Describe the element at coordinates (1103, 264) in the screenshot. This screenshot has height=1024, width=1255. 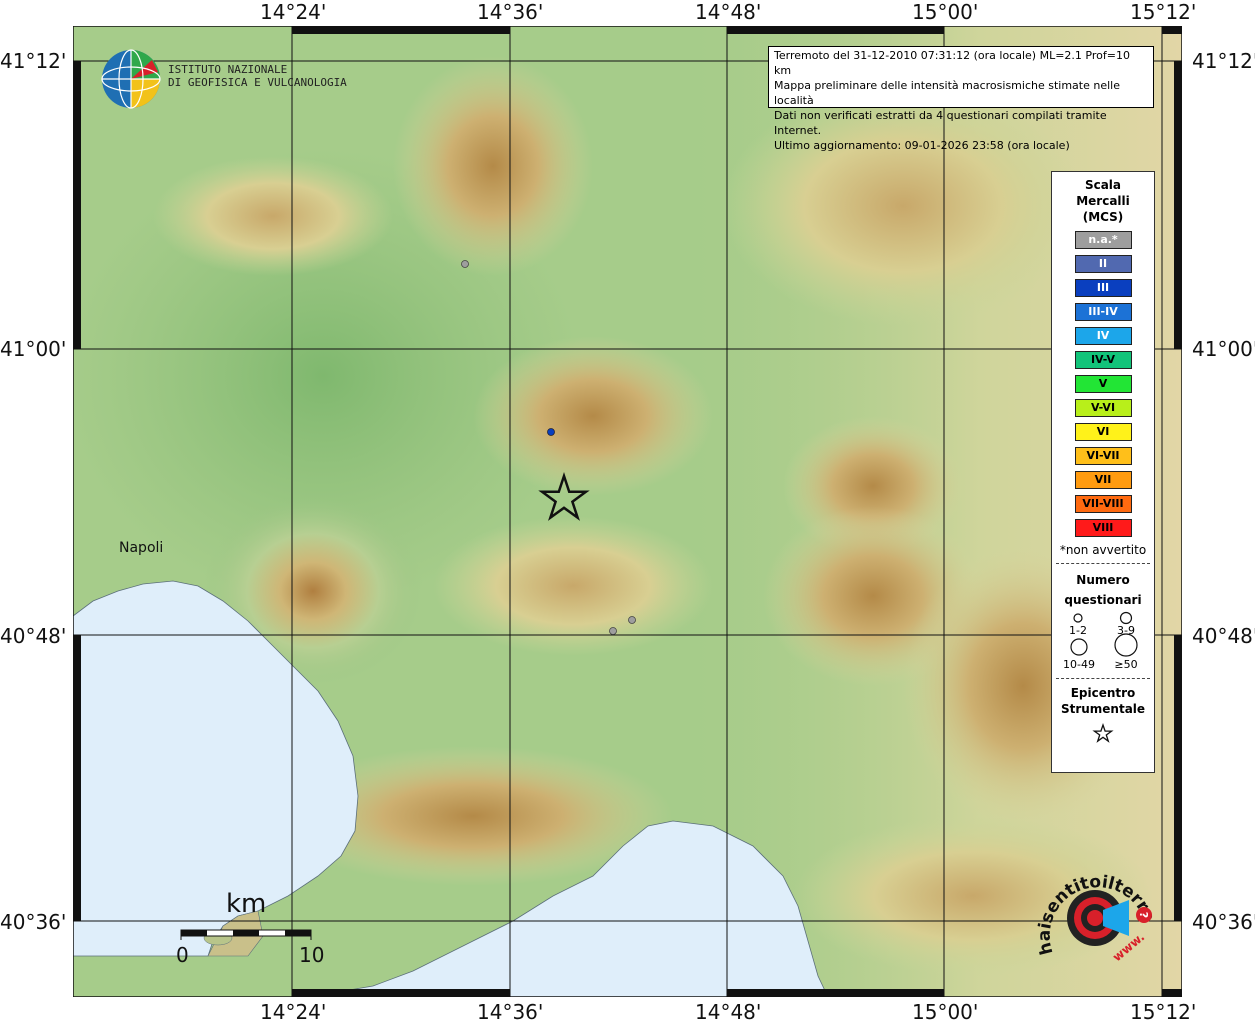
I see `mcs-swatch-ii: II` at that location.